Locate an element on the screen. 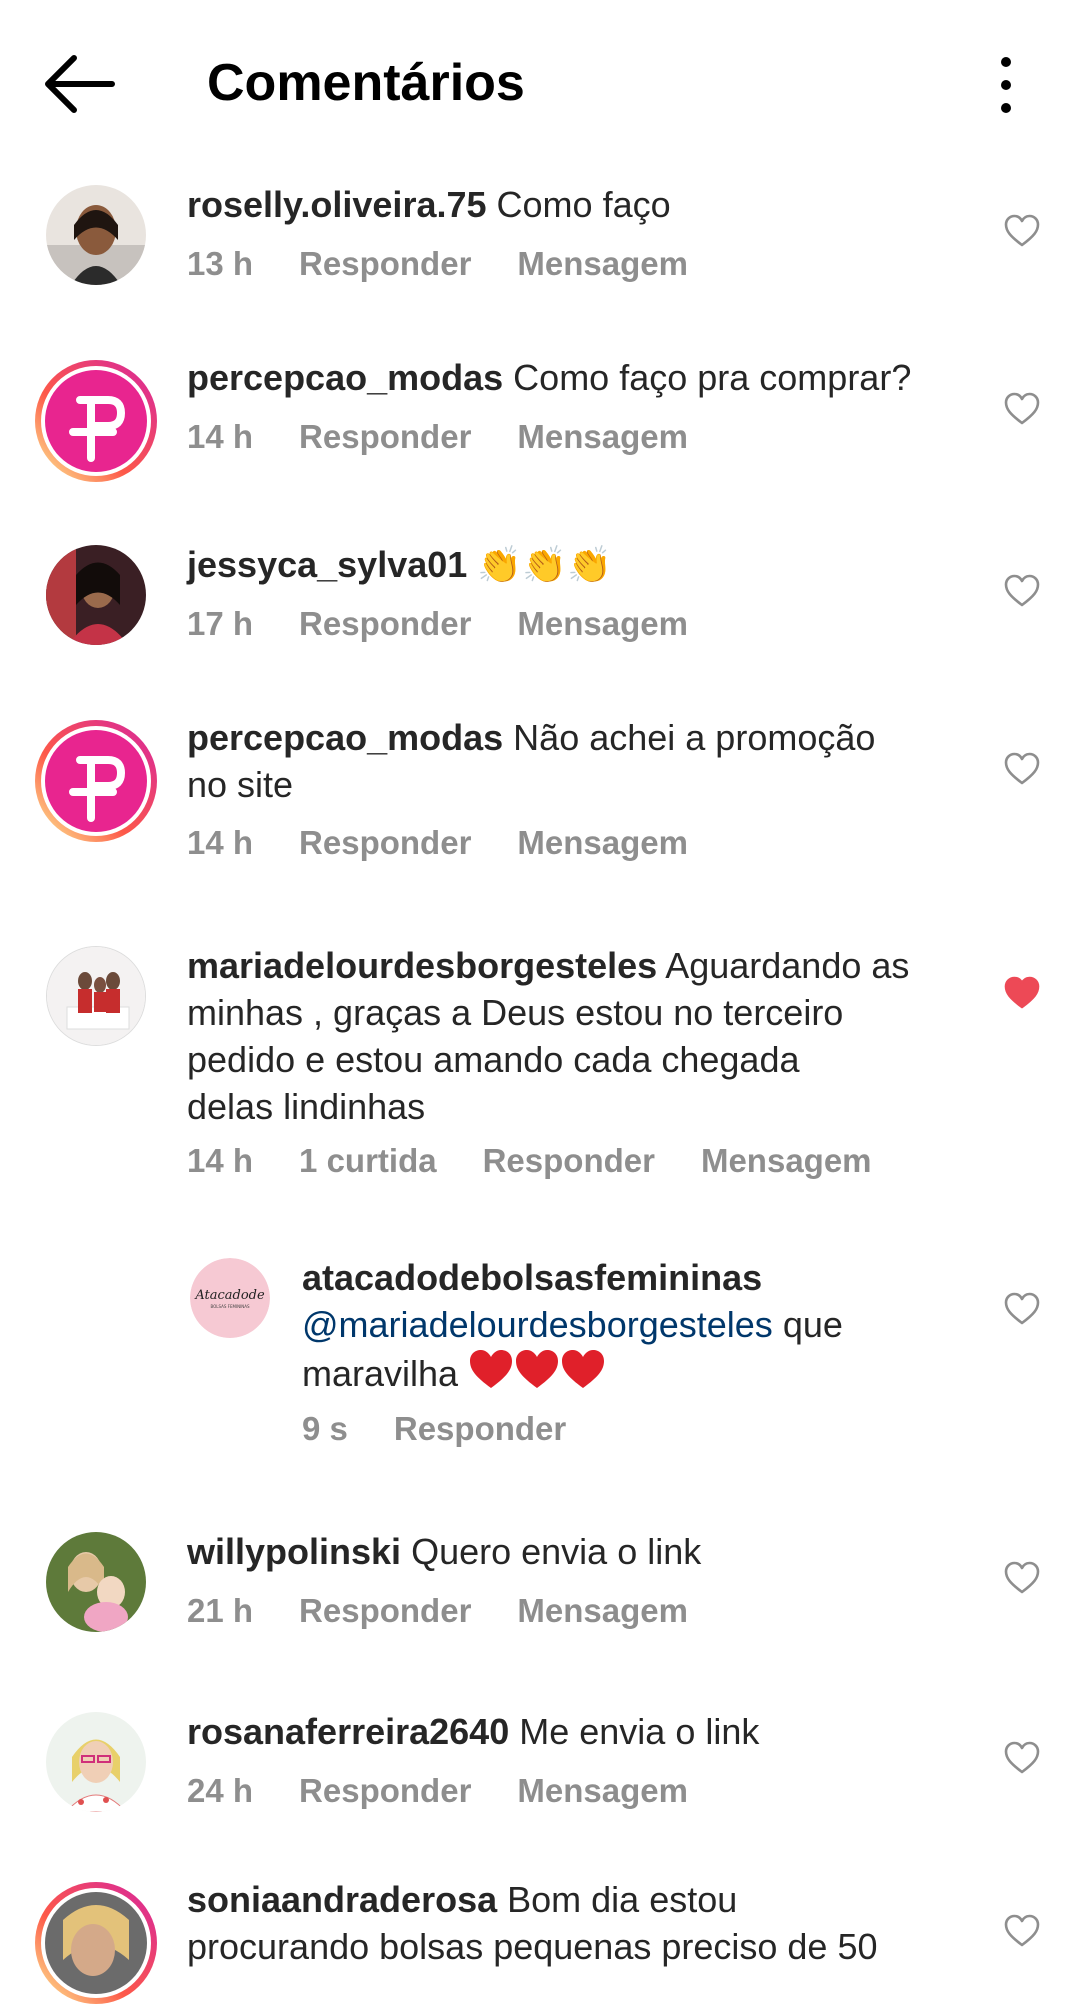  timestamp: 9 s is located at coordinates (325, 1428).